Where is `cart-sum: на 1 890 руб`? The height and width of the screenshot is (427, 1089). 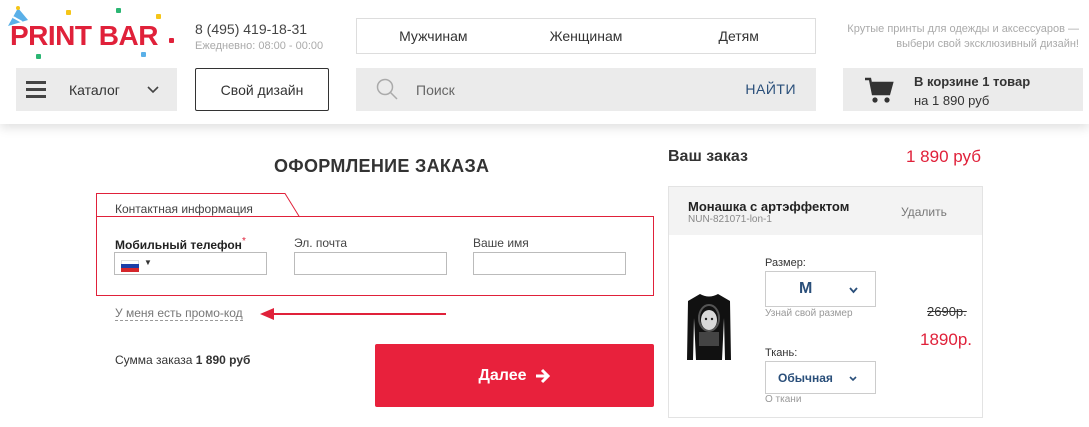
cart-sum: на 1 890 руб is located at coordinates (952, 100).